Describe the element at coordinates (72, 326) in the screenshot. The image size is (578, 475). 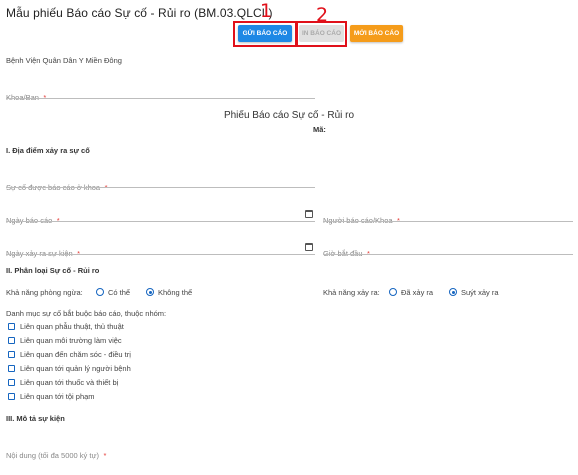
I see `category-label: Liên quan phẫu thuật, thủ thuật` at that location.